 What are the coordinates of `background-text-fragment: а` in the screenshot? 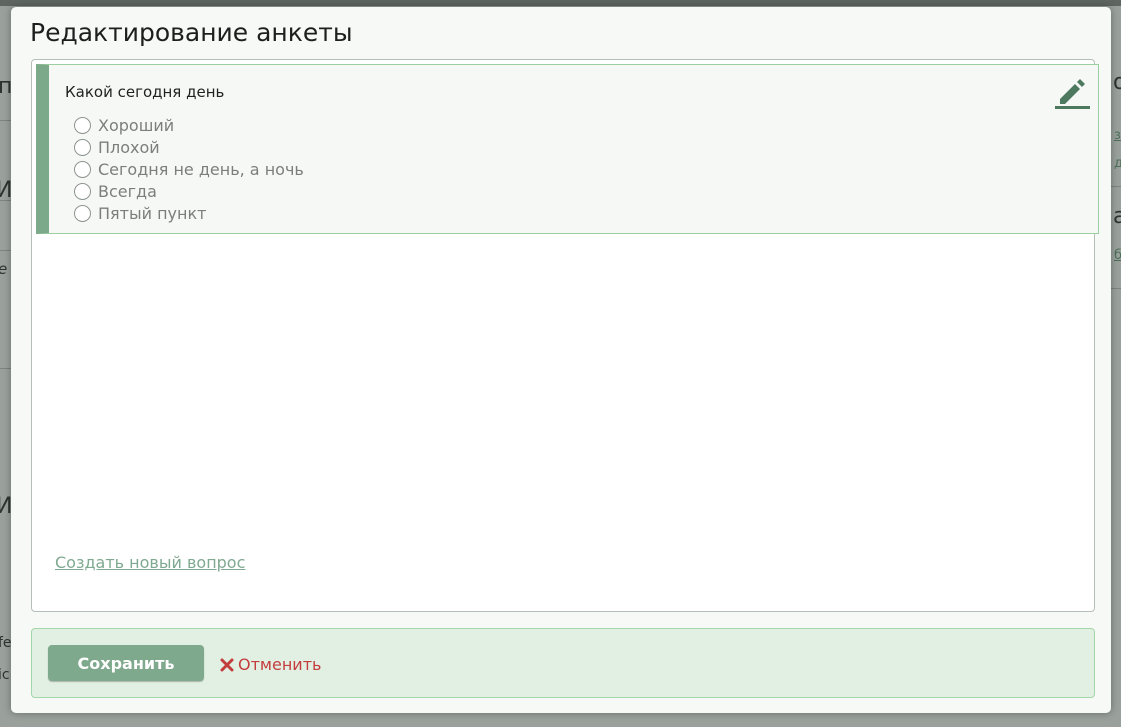 It's located at (1117, 216).